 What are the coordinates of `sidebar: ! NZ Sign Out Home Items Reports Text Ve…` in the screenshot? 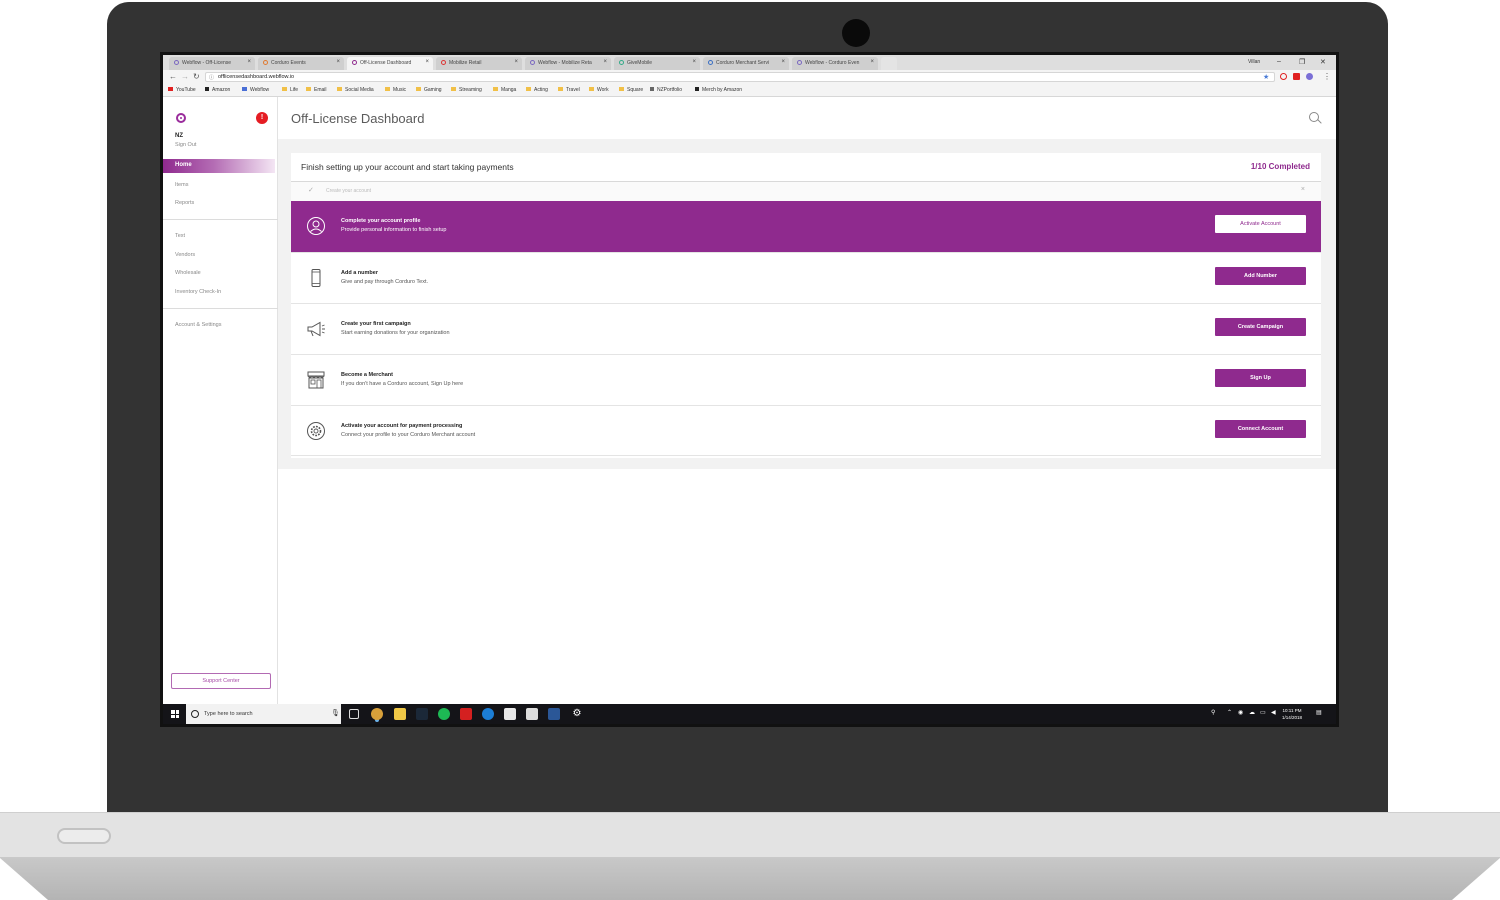 It's located at (220, 400).